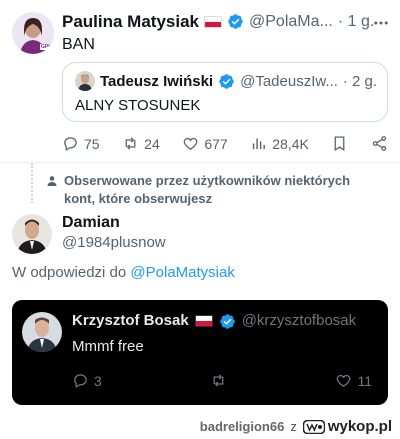 The height and width of the screenshot is (439, 400). Describe the element at coordinates (130, 320) in the screenshot. I see `embedded-author-name: Krzysztof Bosak` at that location.